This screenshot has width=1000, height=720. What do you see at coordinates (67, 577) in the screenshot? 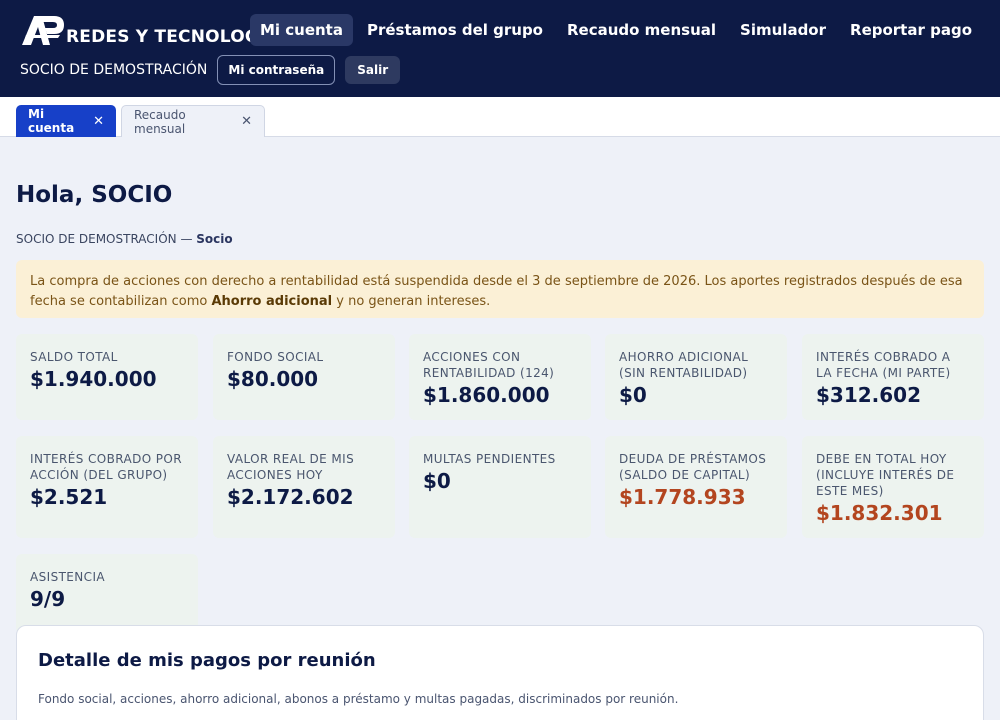
I see `card-label: ASISTENCIA` at bounding box center [67, 577].